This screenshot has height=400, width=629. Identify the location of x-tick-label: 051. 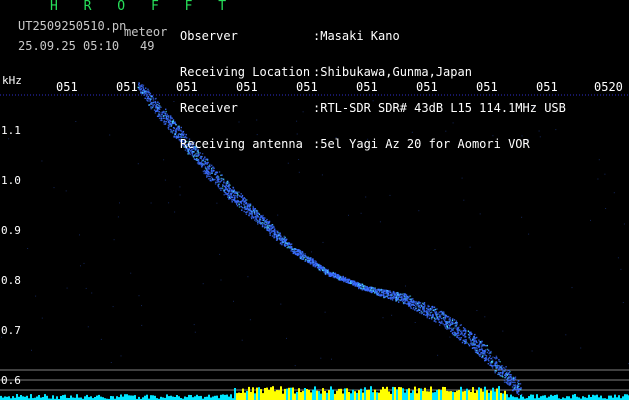
(487, 87).